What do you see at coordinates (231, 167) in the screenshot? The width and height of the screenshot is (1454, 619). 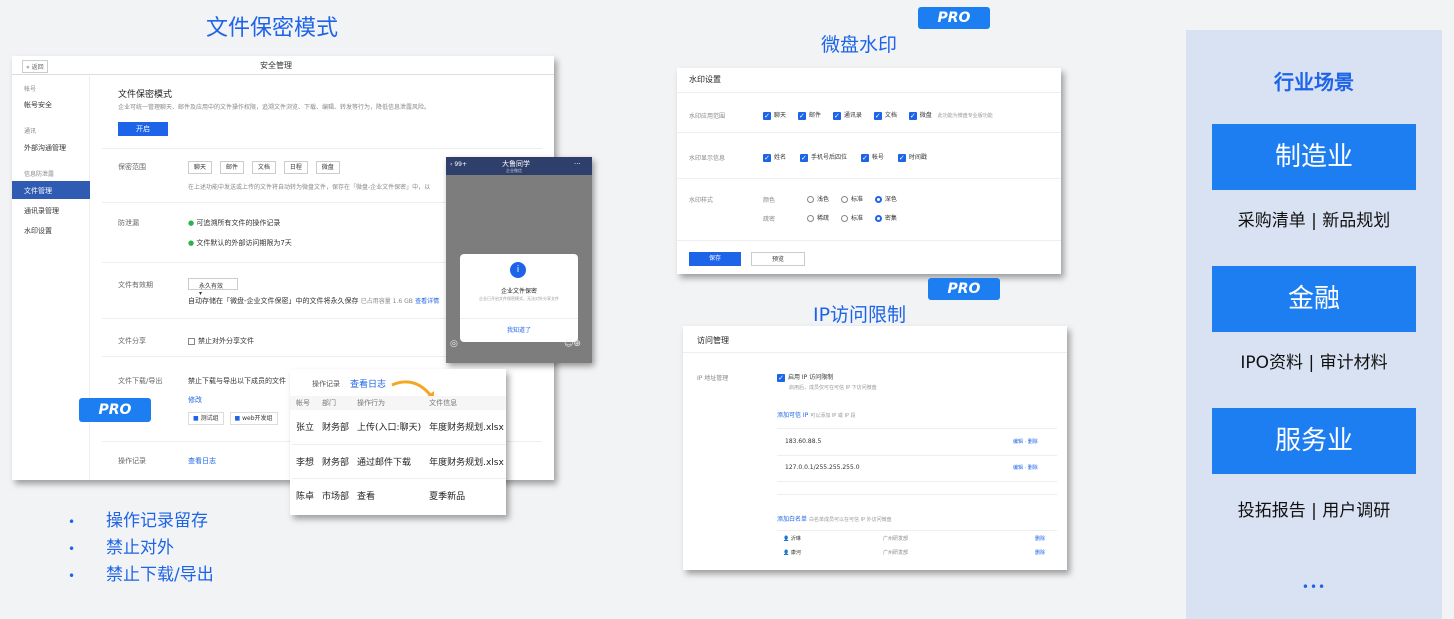 I see `chip-mail: 邮件` at bounding box center [231, 167].